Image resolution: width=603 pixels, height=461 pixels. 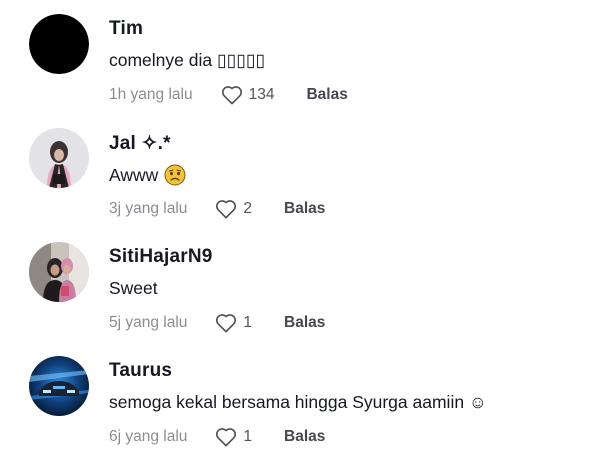 I want to click on username: Taurus, so click(x=140, y=371).